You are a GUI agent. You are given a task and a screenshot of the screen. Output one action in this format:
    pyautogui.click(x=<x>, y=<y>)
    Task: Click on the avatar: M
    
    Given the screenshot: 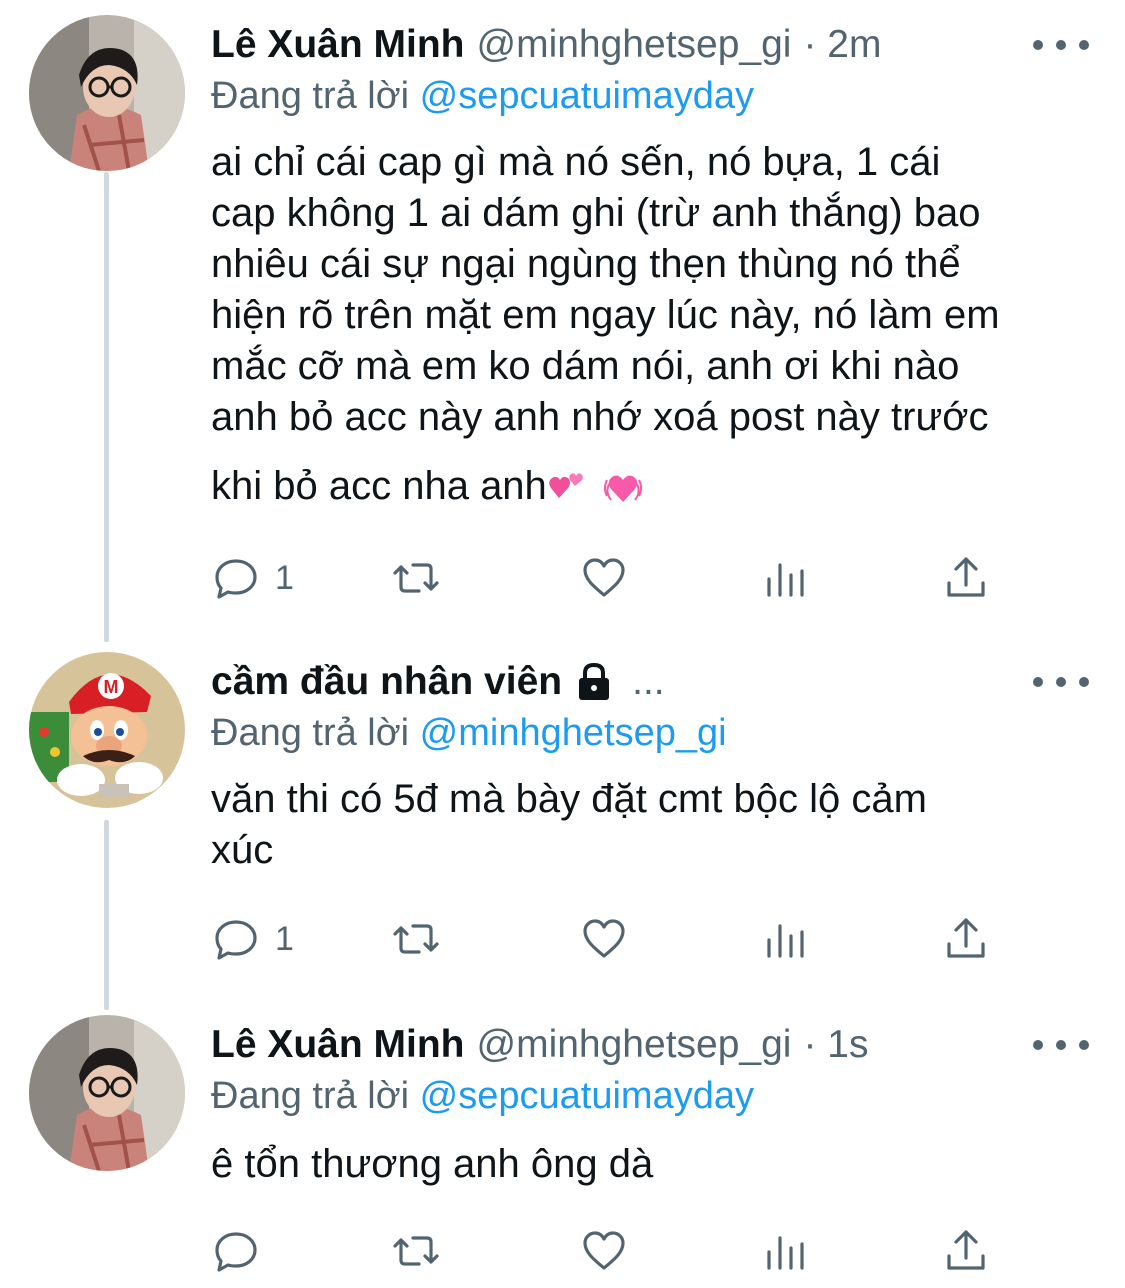 What is the action you would take?
    pyautogui.click(x=107, y=730)
    